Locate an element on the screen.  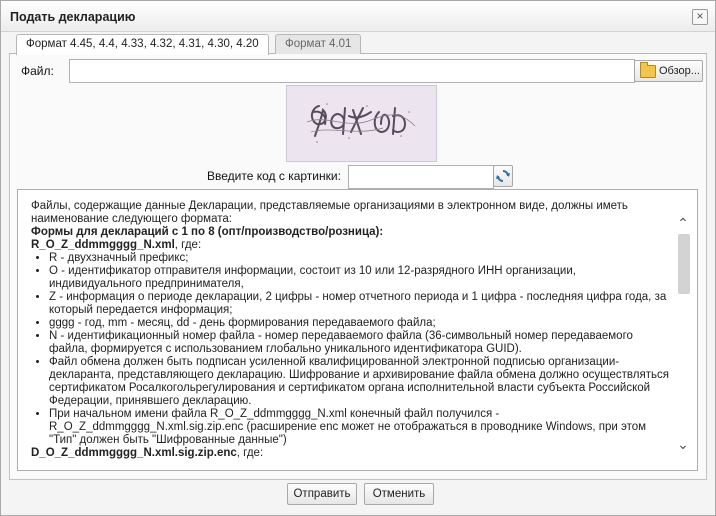
captcha-image is located at coordinates (361, 123).